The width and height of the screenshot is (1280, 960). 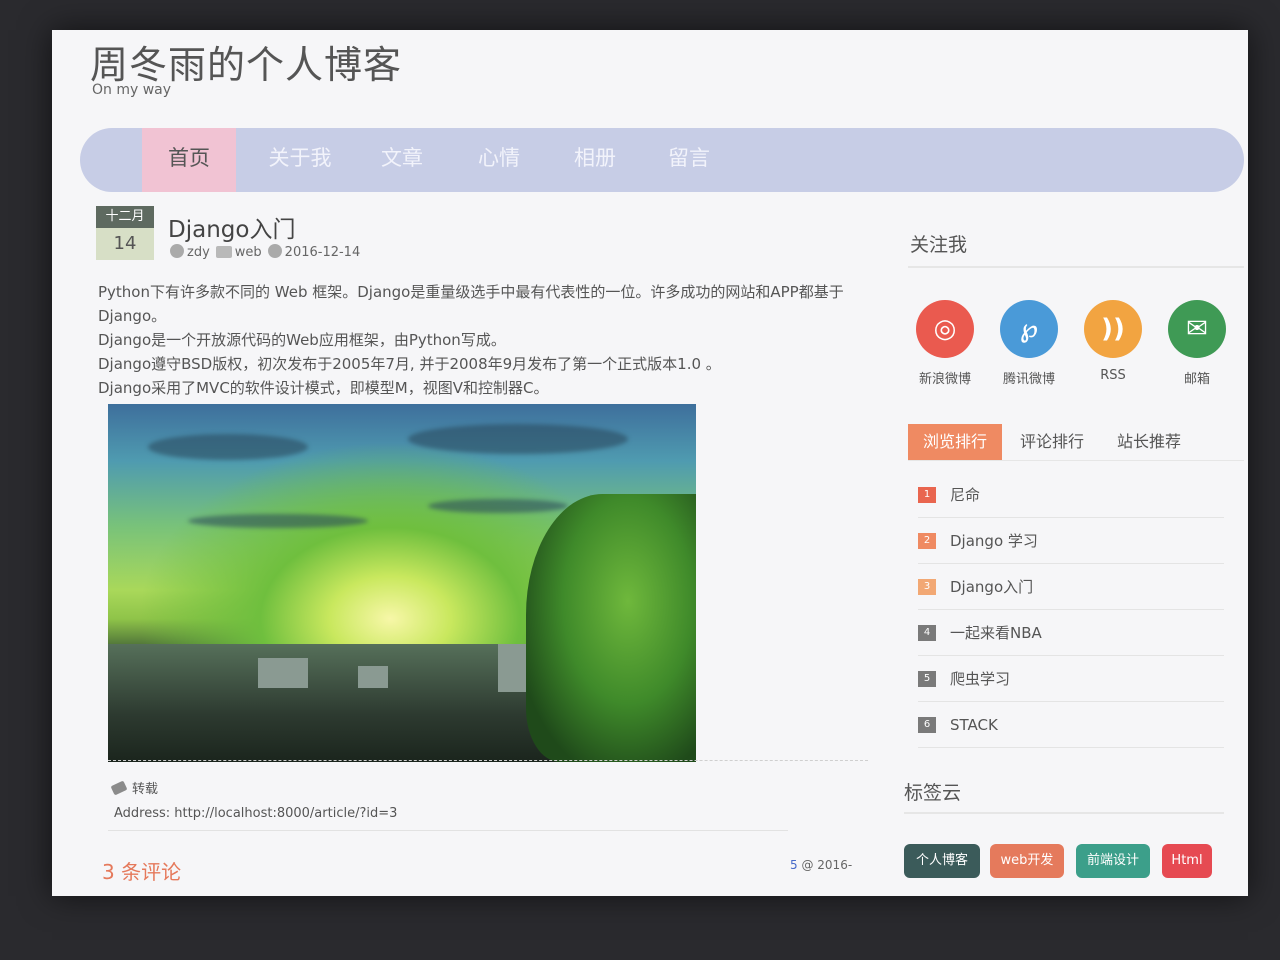 I want to click on nav-item-home: 首页, so click(x=189, y=160).